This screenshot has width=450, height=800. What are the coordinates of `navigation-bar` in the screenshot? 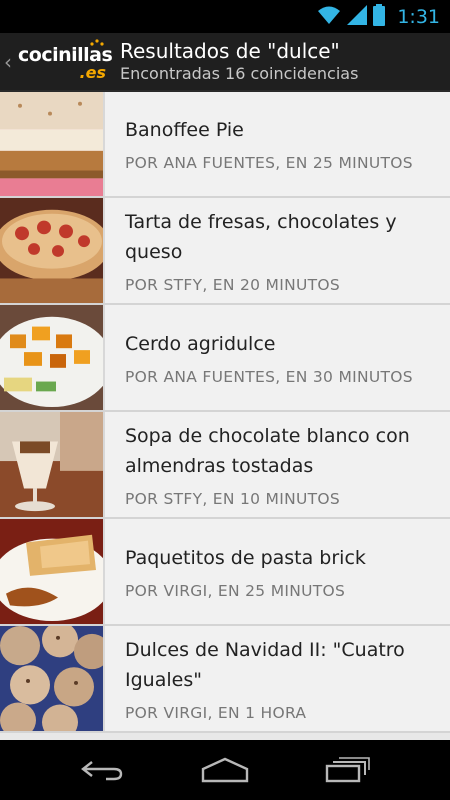 It's located at (225, 770).